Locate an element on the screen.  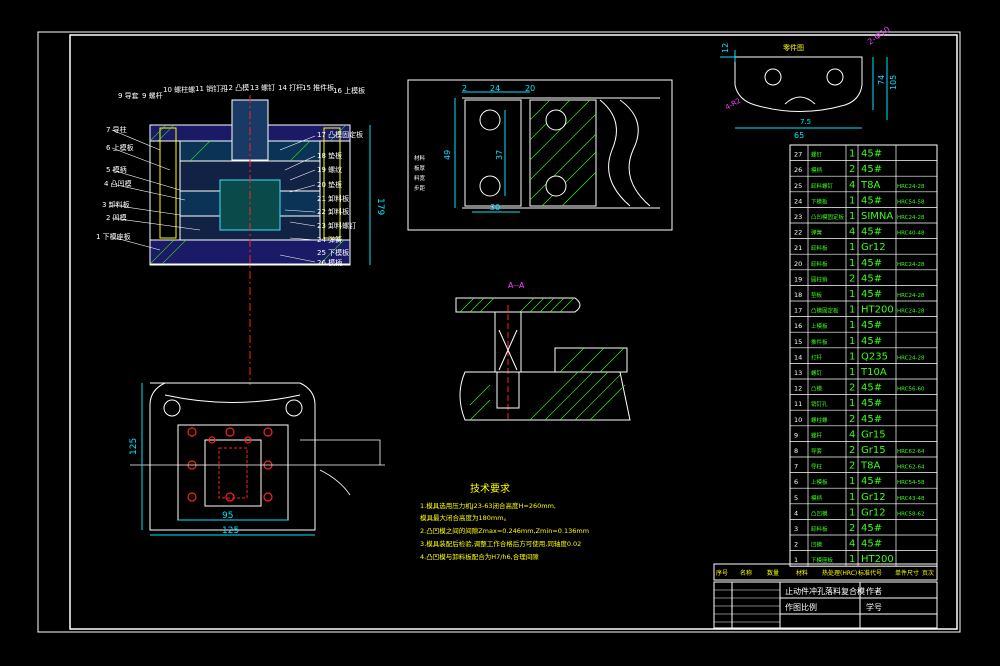
bom-cell-no: 11 is located at coordinates (798, 404).